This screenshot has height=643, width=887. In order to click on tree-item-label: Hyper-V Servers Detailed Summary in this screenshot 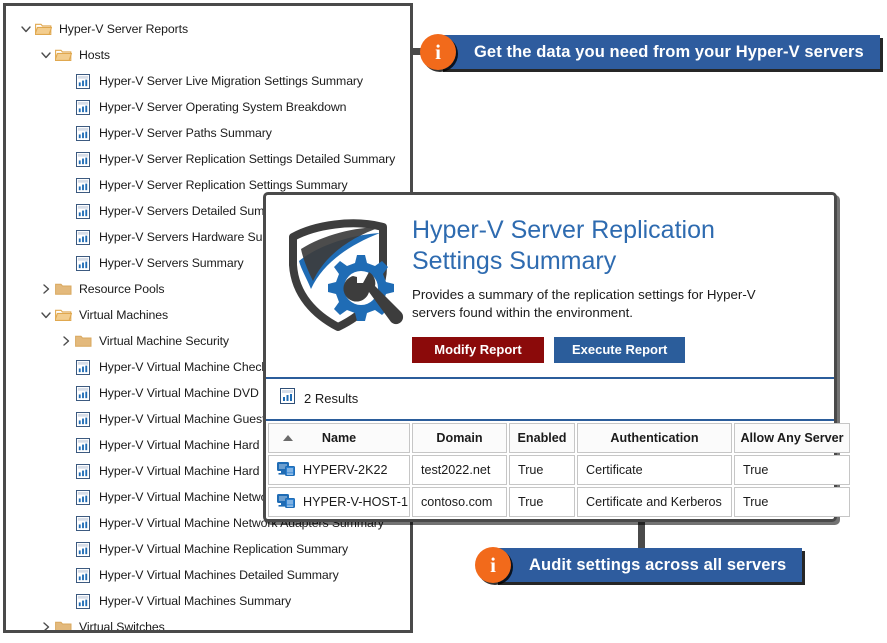, I will do `click(195, 211)`.